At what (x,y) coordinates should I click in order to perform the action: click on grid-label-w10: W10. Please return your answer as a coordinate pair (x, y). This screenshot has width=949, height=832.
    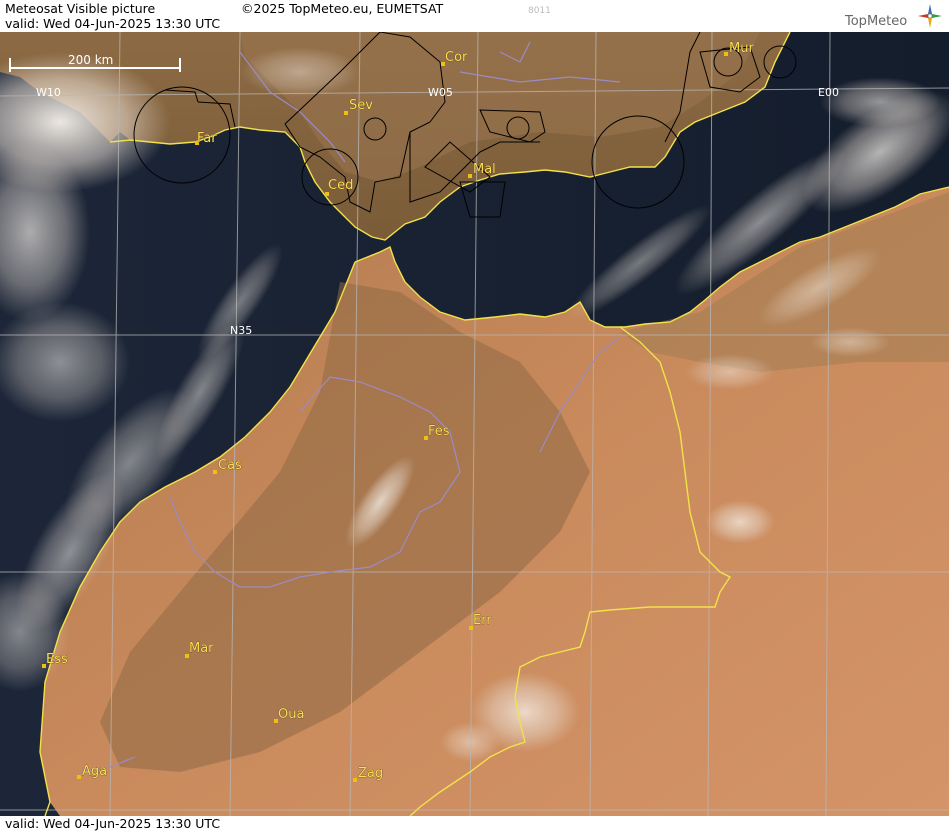
    Looking at the image, I should click on (48, 92).